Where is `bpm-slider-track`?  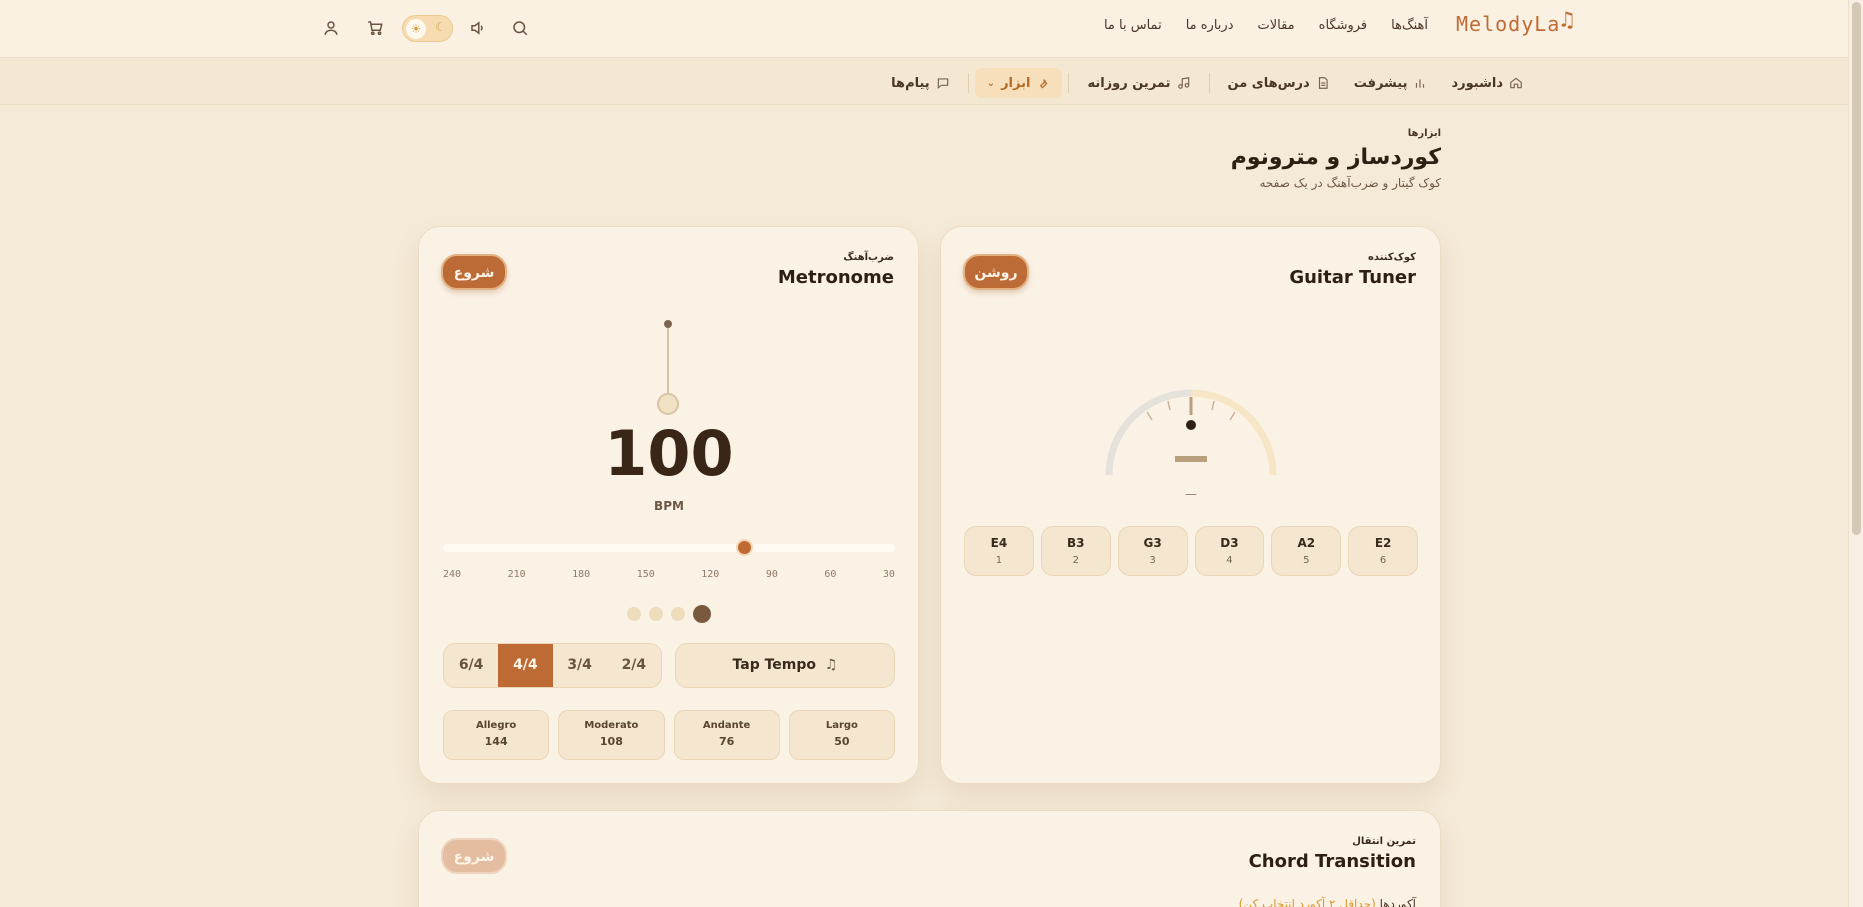
bpm-slider-track is located at coordinates (669, 548).